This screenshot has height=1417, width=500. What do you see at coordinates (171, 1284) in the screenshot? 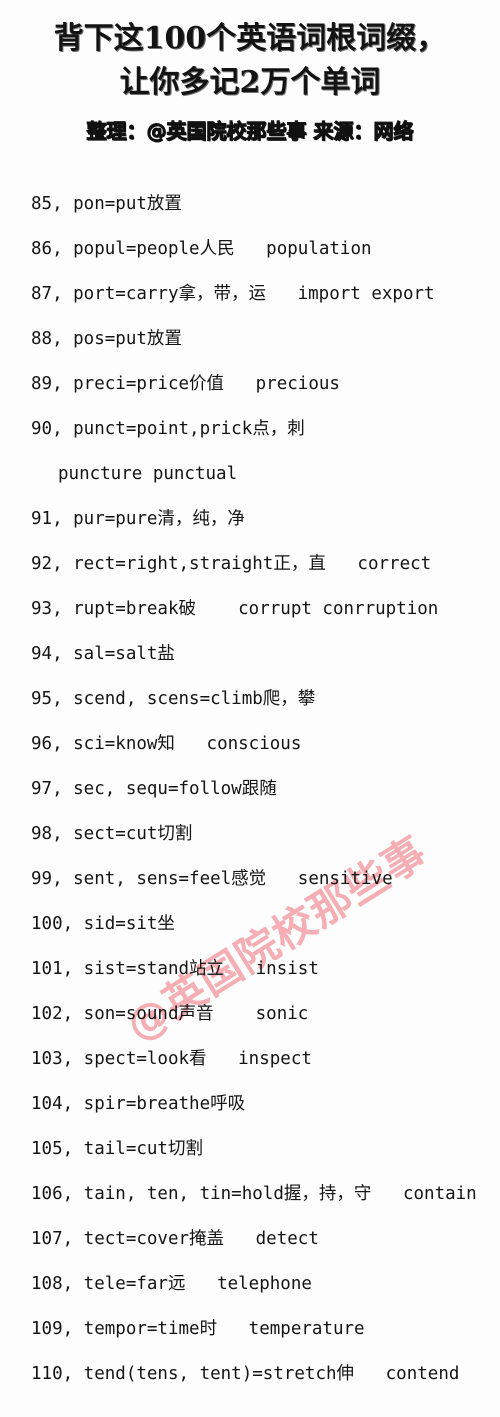
I see `list-item: 108, tele=far远 telephone` at bounding box center [171, 1284].